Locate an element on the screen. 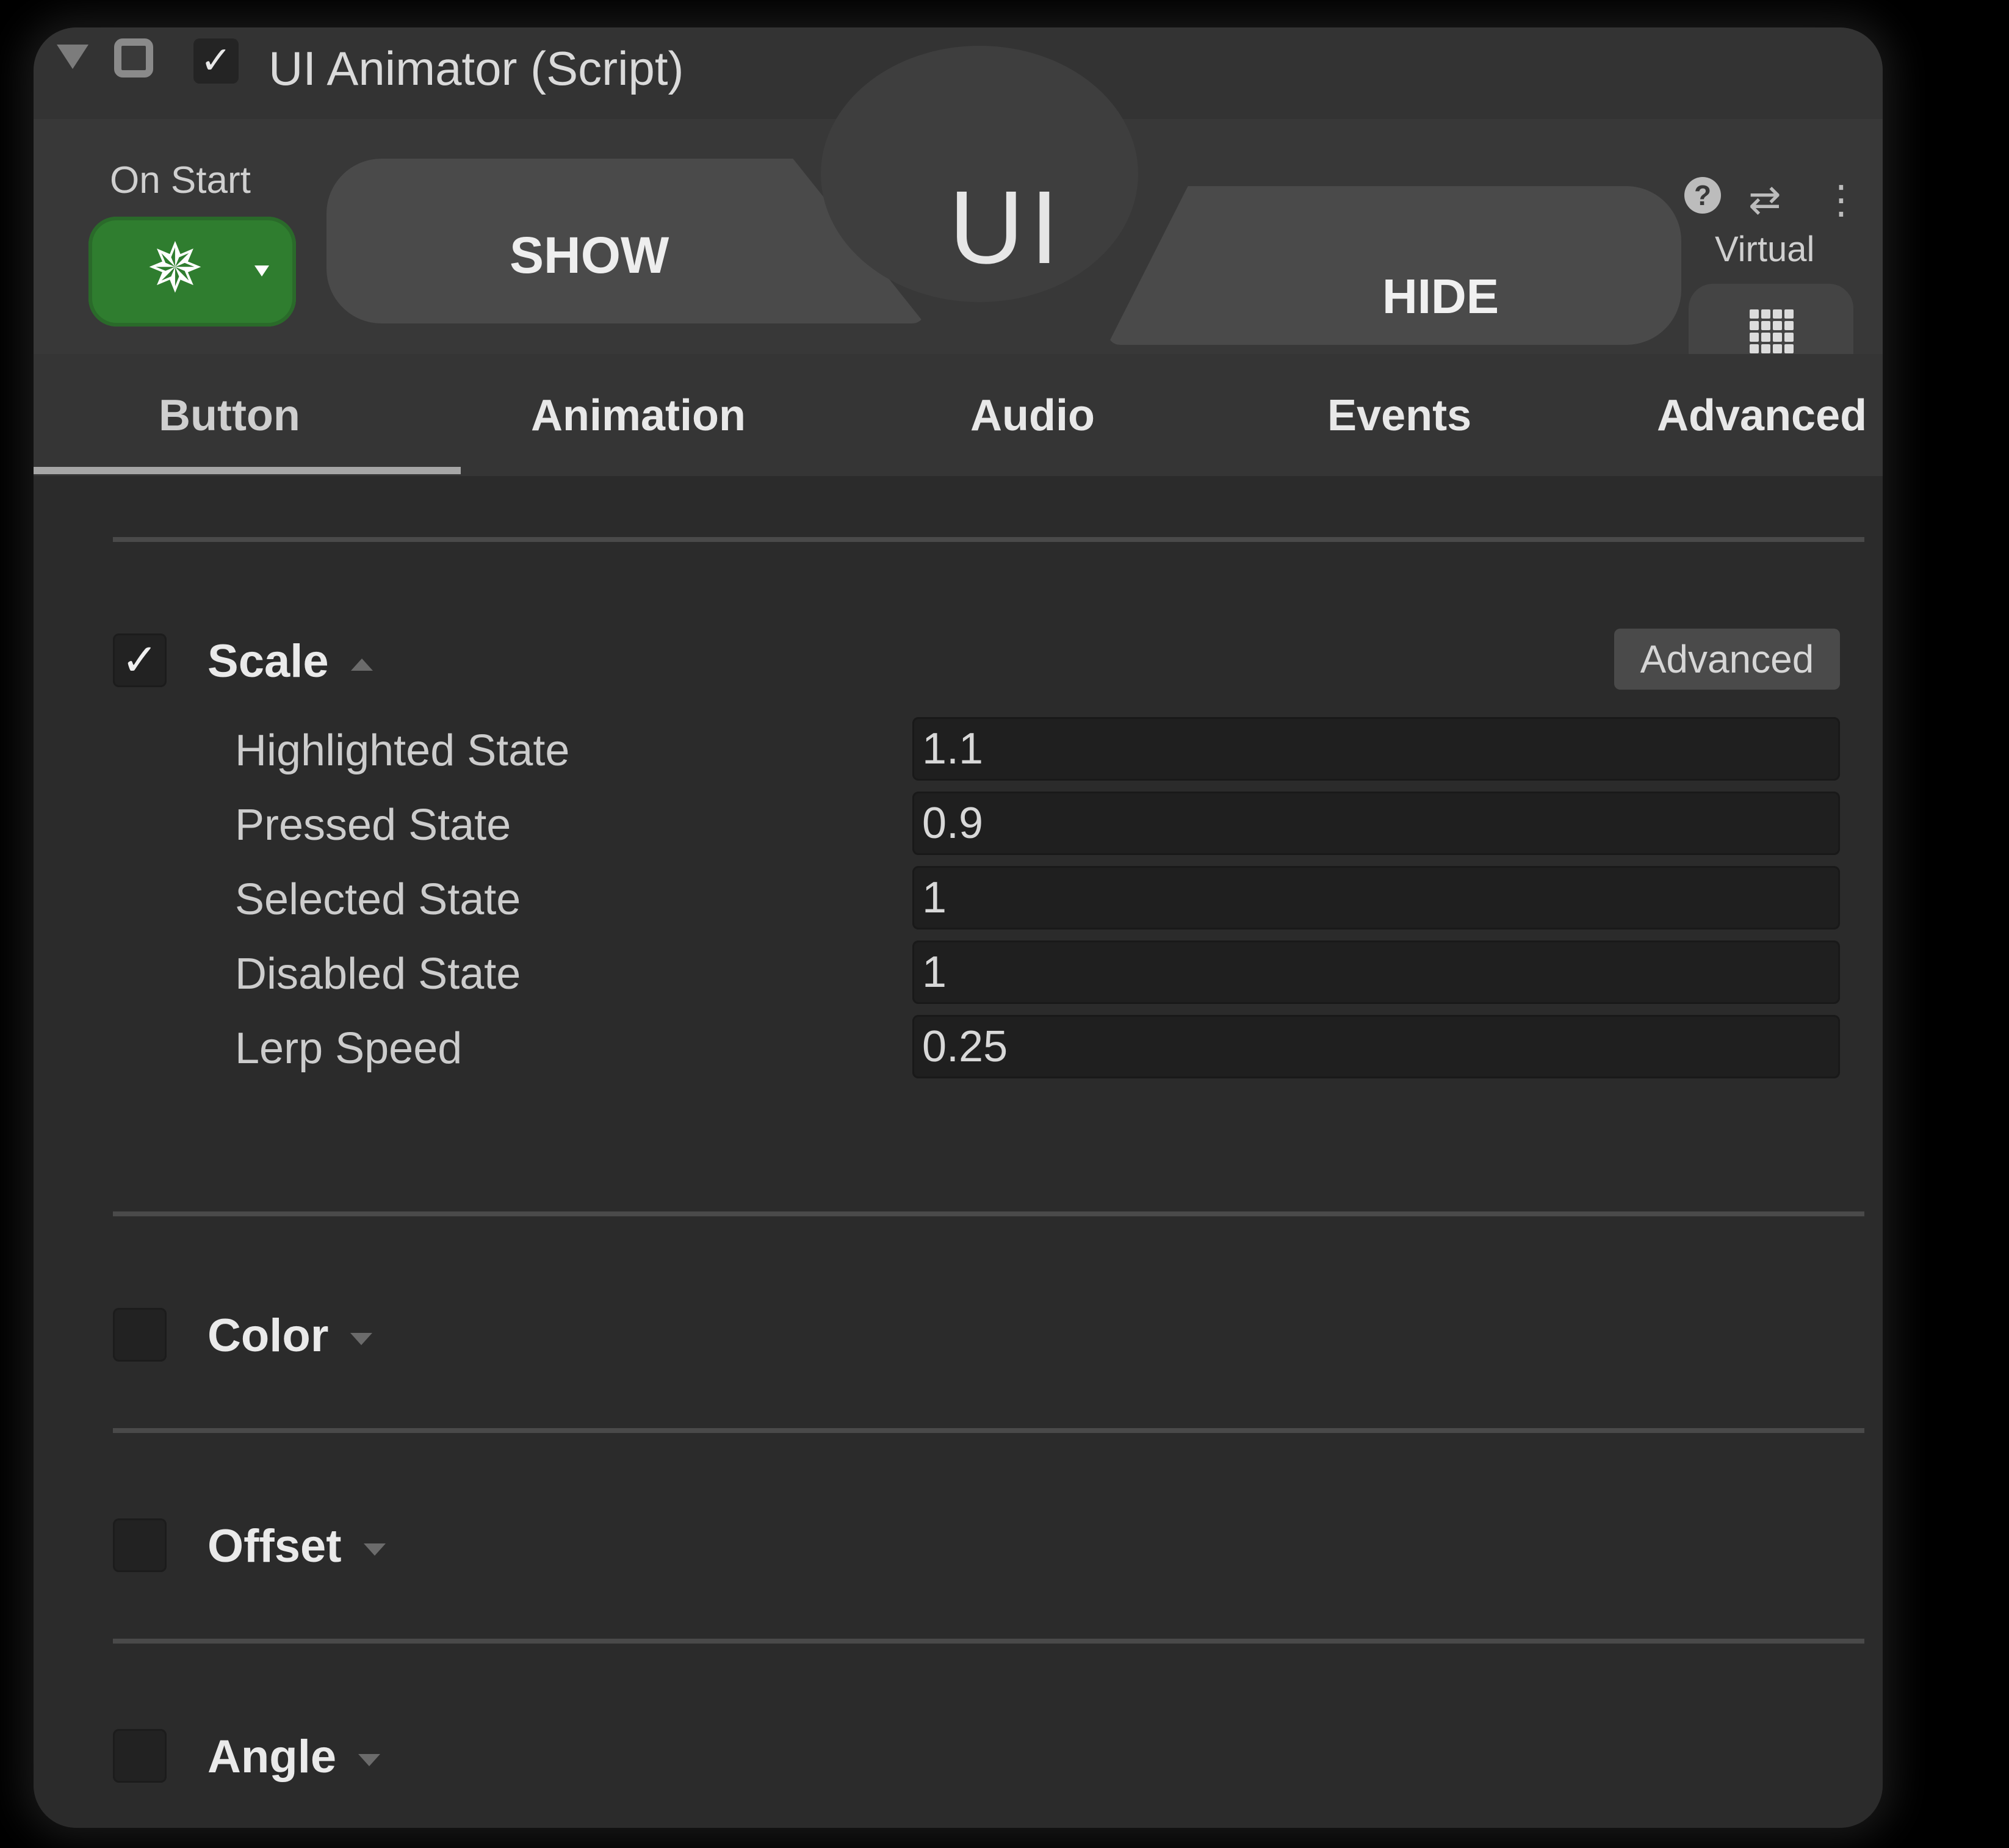  help-icon: ? is located at coordinates (1702, 196).